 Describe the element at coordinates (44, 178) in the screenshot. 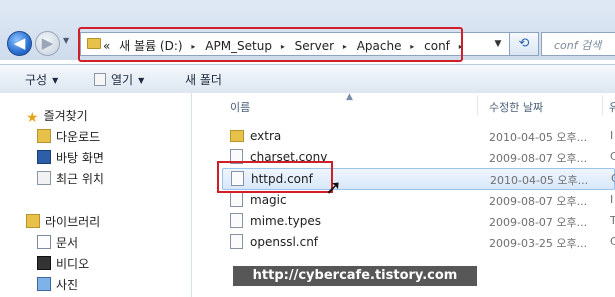

I see `recent-places-icon` at that location.